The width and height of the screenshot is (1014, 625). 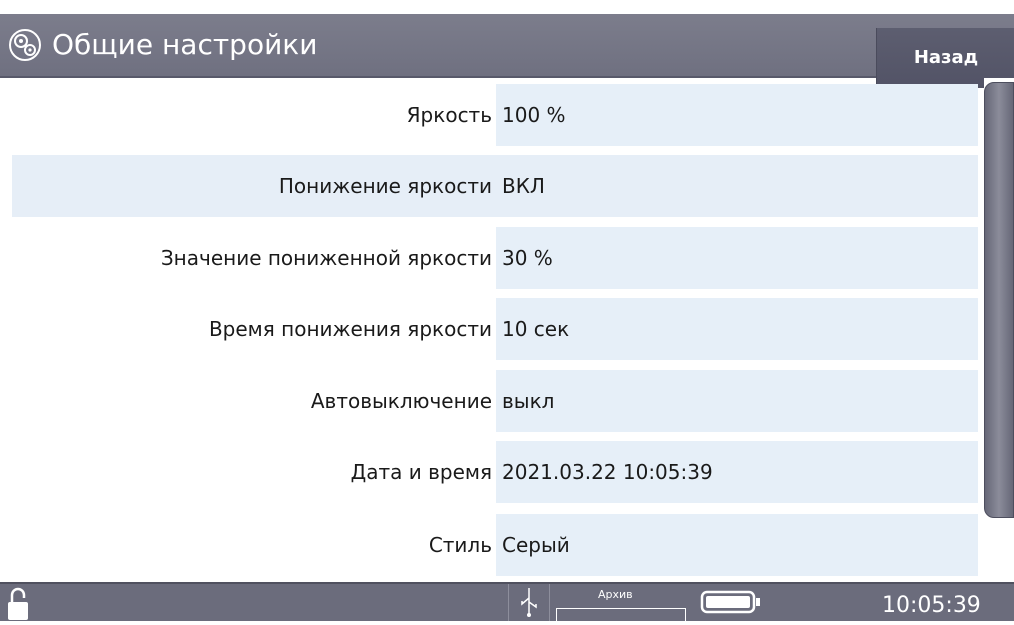 I want to click on setting-label: Стиль, so click(x=460, y=545).